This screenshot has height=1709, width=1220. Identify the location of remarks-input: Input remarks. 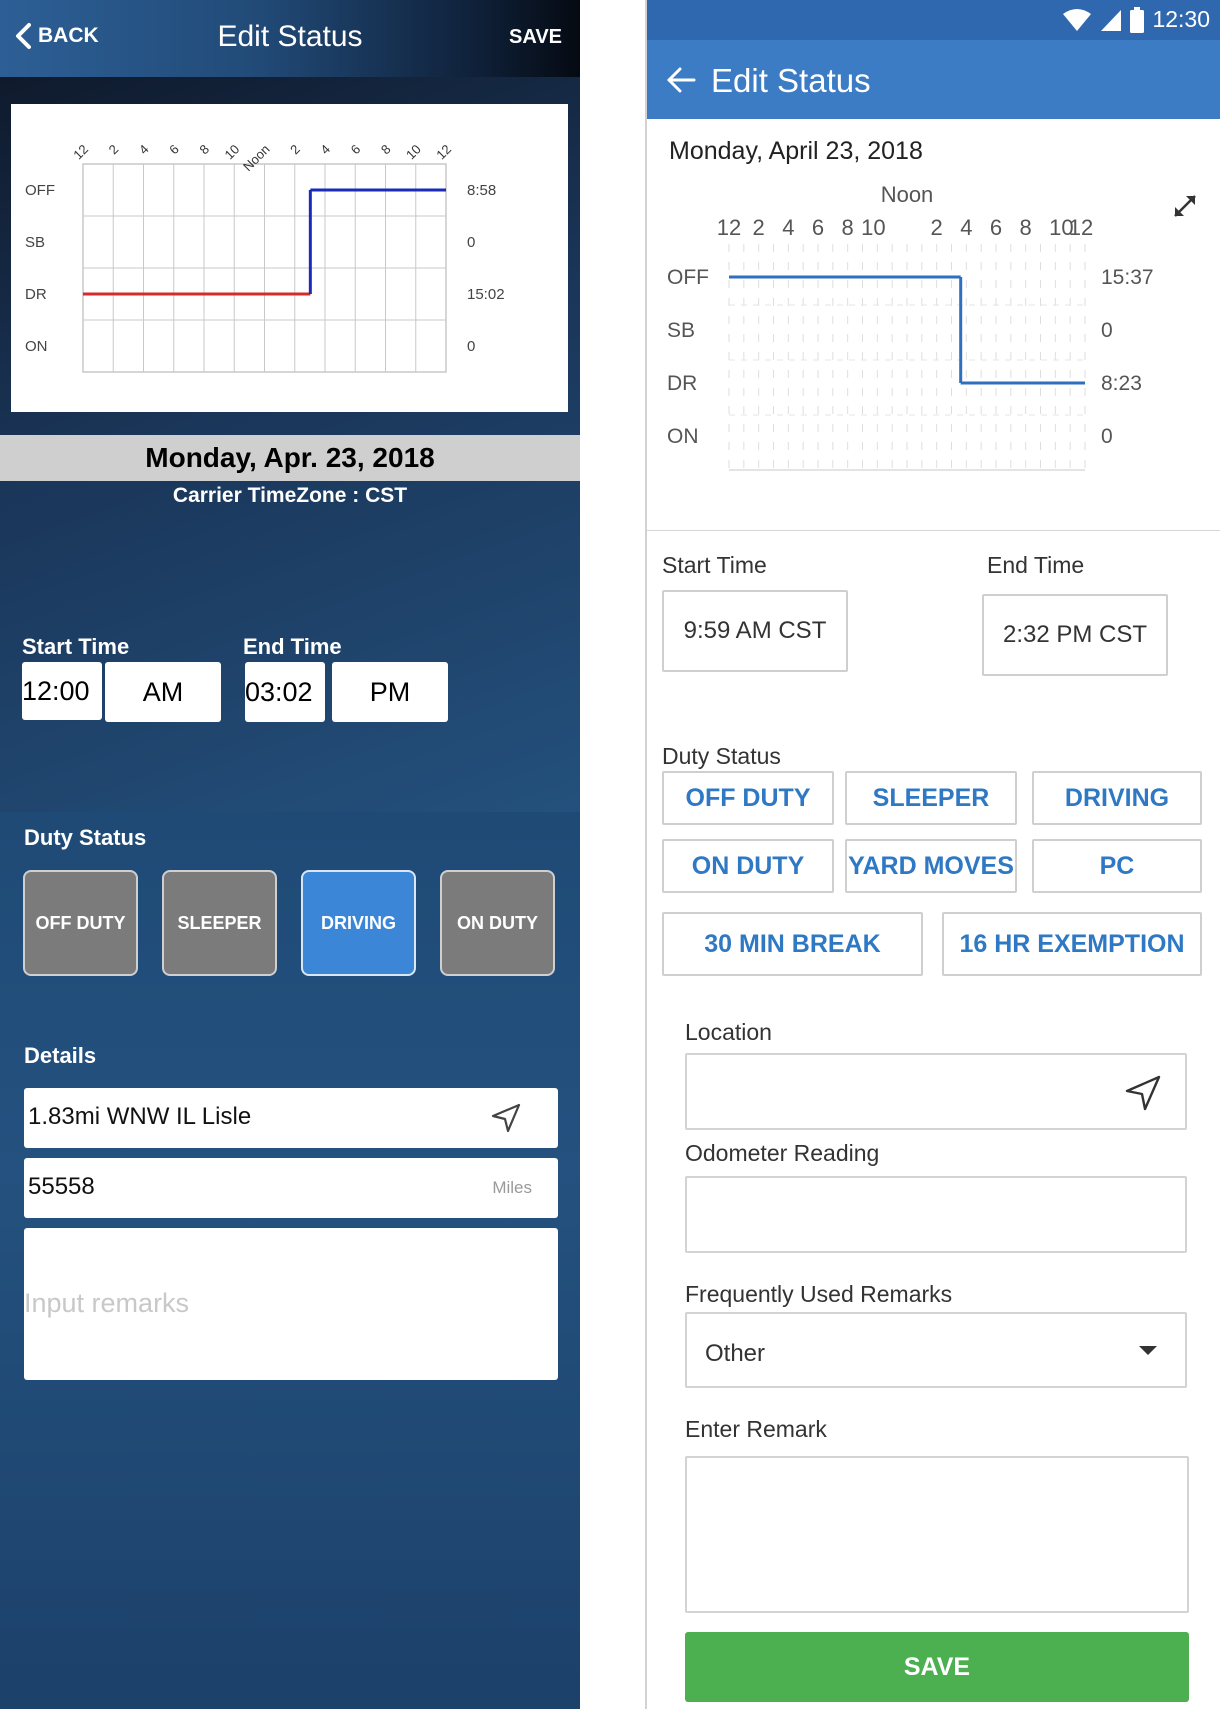
(291, 1304).